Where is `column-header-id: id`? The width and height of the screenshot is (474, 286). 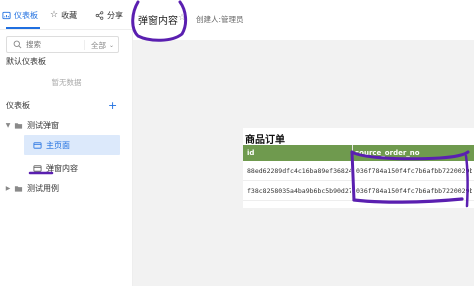
column-header-id: id is located at coordinates (251, 153).